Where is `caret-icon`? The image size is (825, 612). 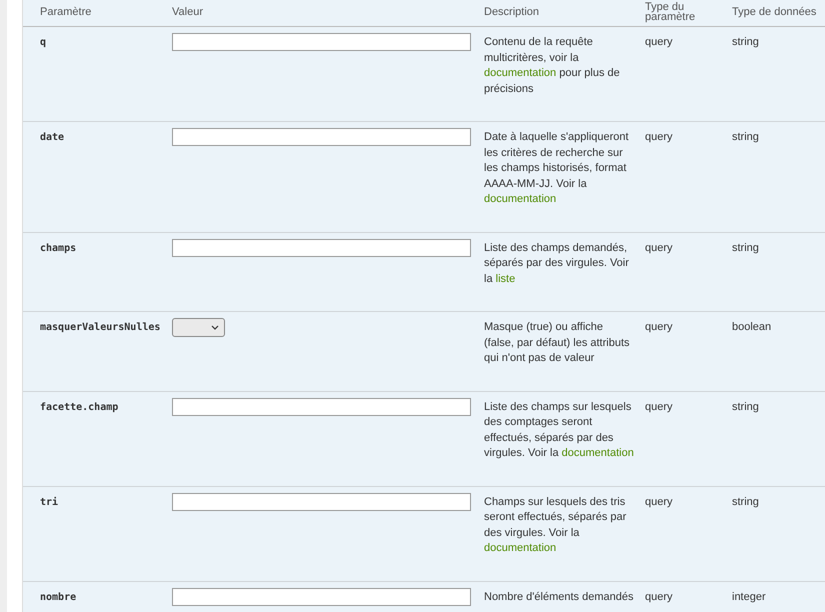
caret-icon is located at coordinates (215, 327).